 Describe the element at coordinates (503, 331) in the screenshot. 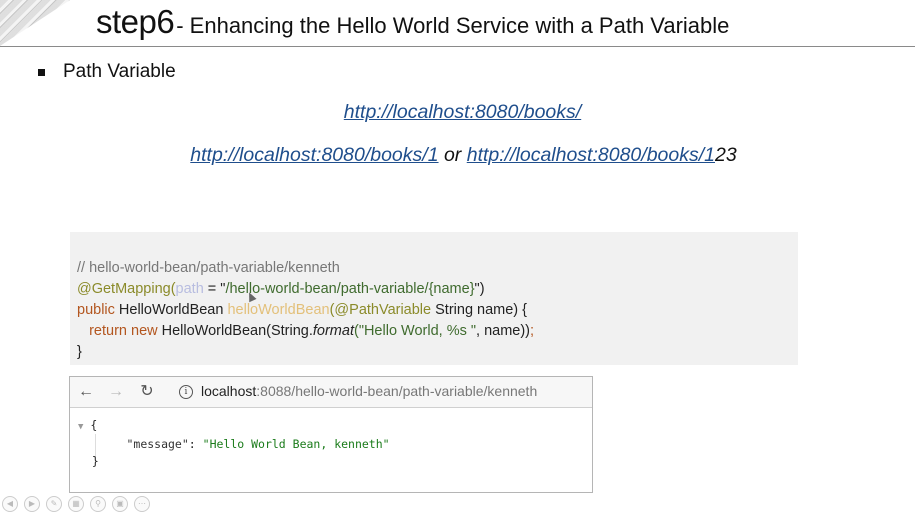

I see `code-args: , name))` at that location.